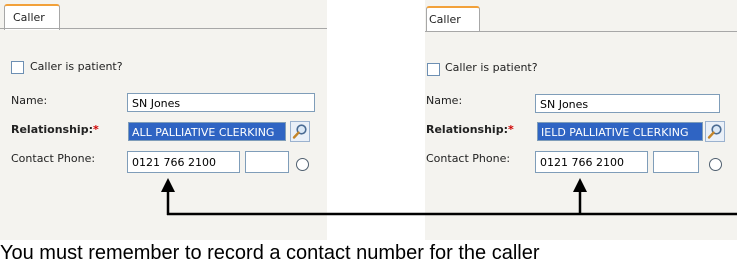  What do you see at coordinates (207, 131) in the screenshot?
I see `relationship-field: ALL PALLIATIVE CLERKING` at bounding box center [207, 131].